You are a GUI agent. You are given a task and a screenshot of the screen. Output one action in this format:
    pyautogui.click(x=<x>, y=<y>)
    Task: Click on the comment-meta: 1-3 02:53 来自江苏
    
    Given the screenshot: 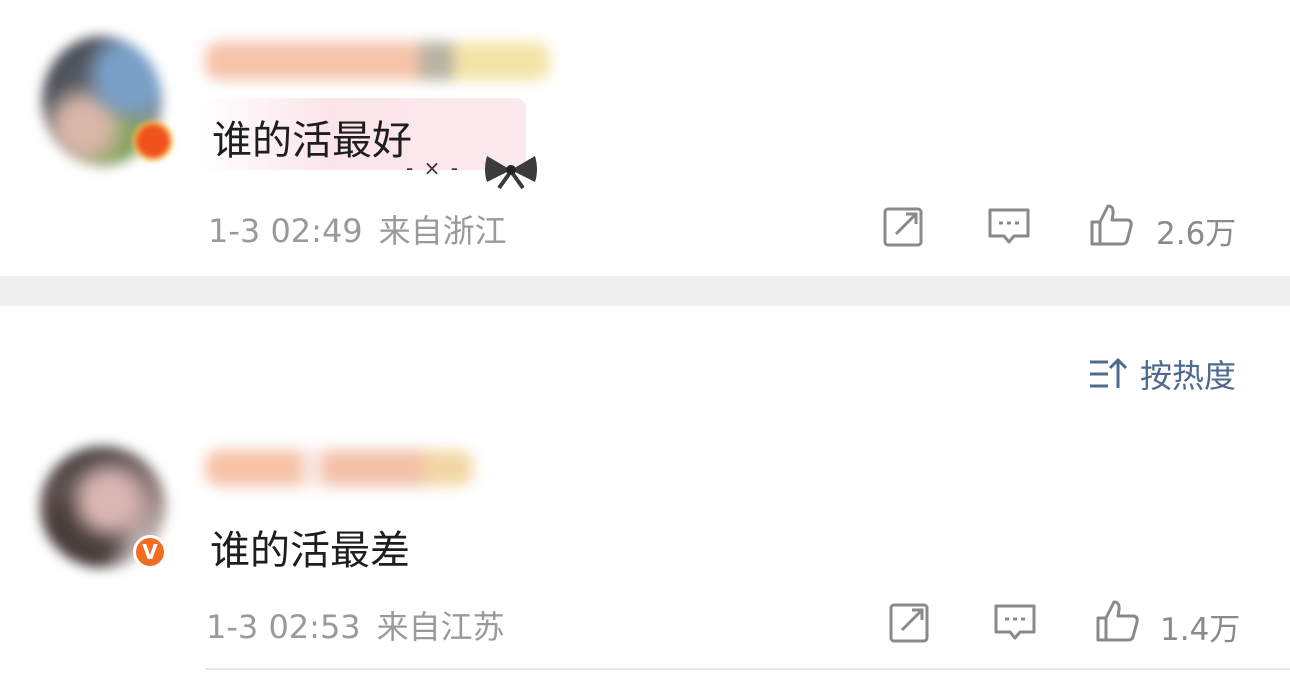 What is the action you would take?
    pyautogui.click(x=355, y=625)
    